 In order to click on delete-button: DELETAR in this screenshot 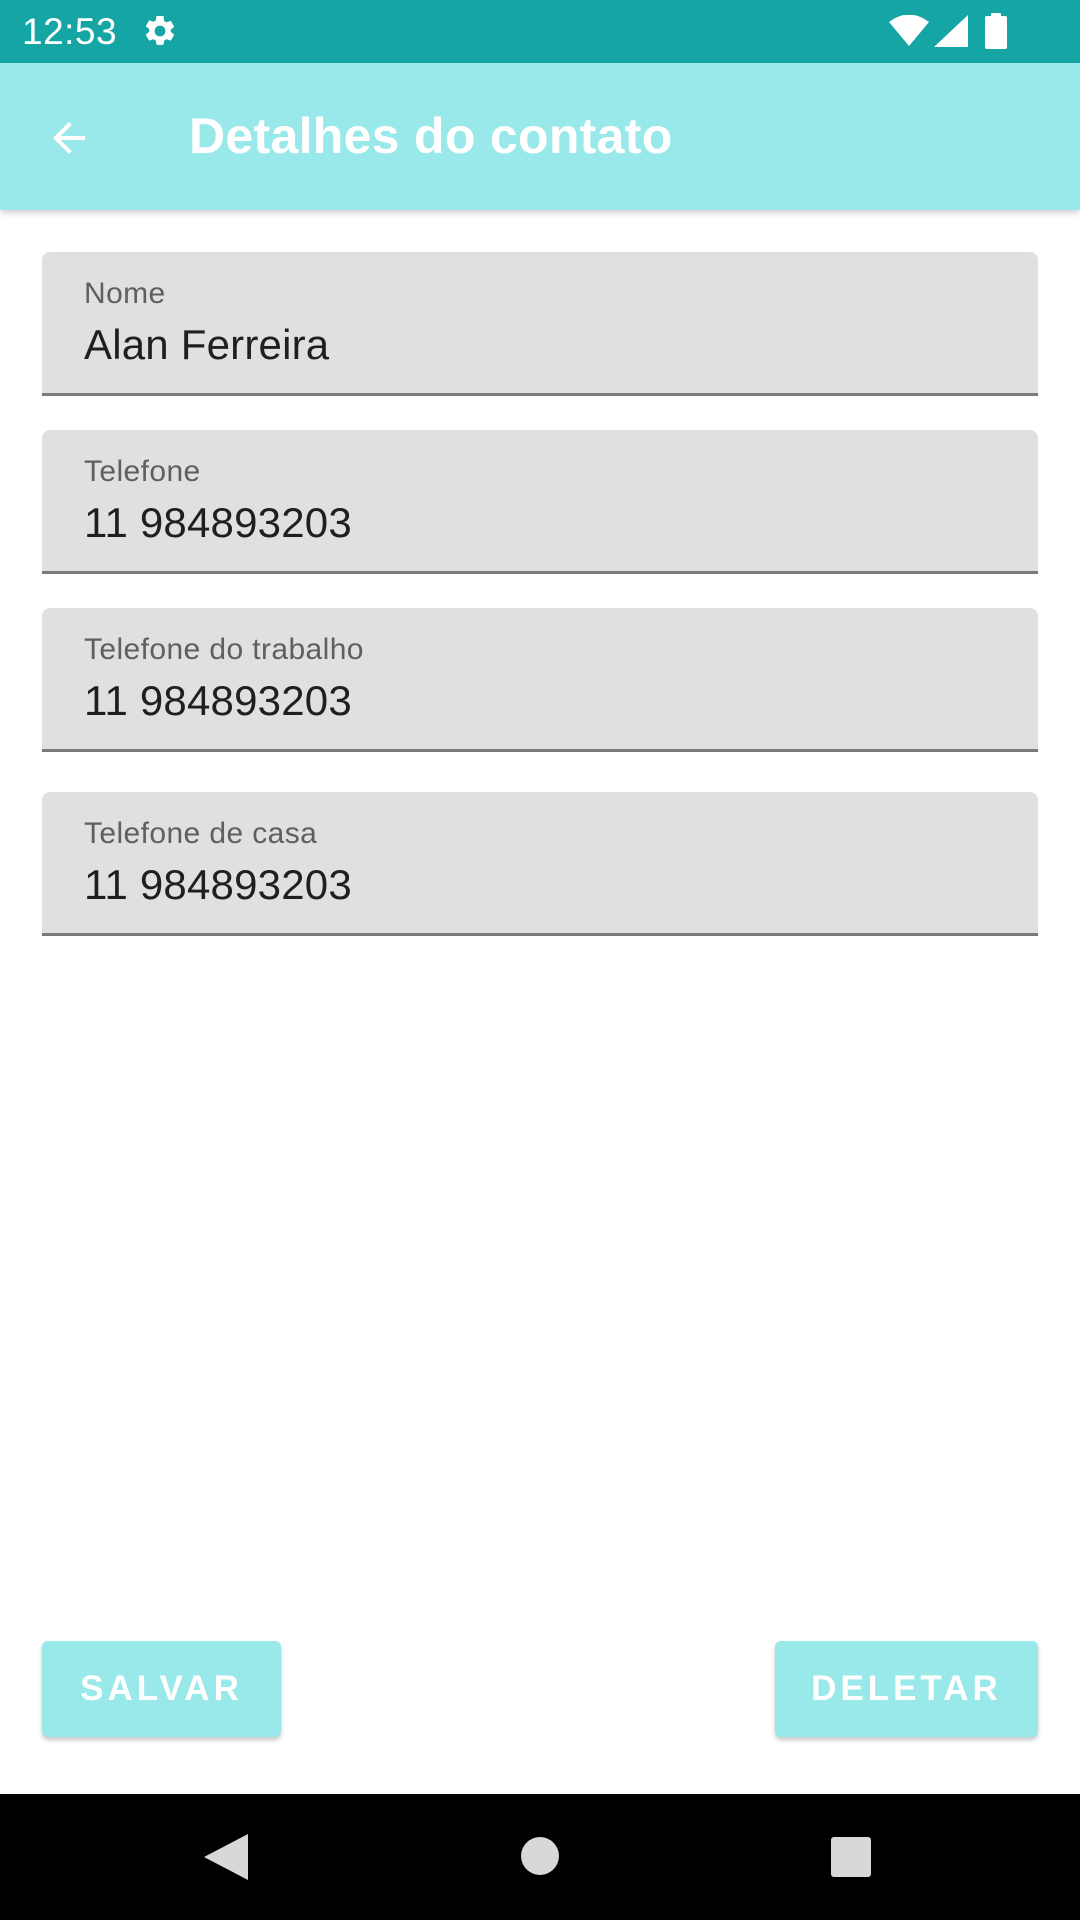, I will do `click(906, 1689)`.